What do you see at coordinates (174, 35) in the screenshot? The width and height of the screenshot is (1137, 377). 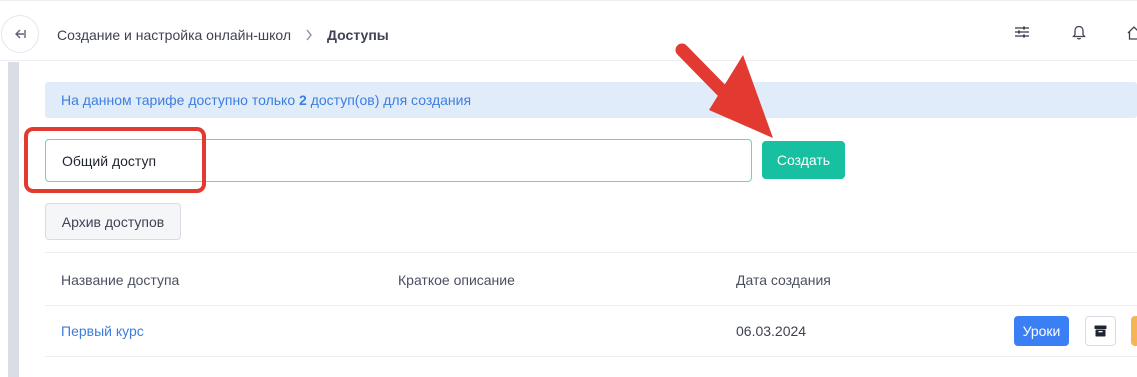 I see `breadcrumb-parent: Создание и настройка онлайн-школ` at bounding box center [174, 35].